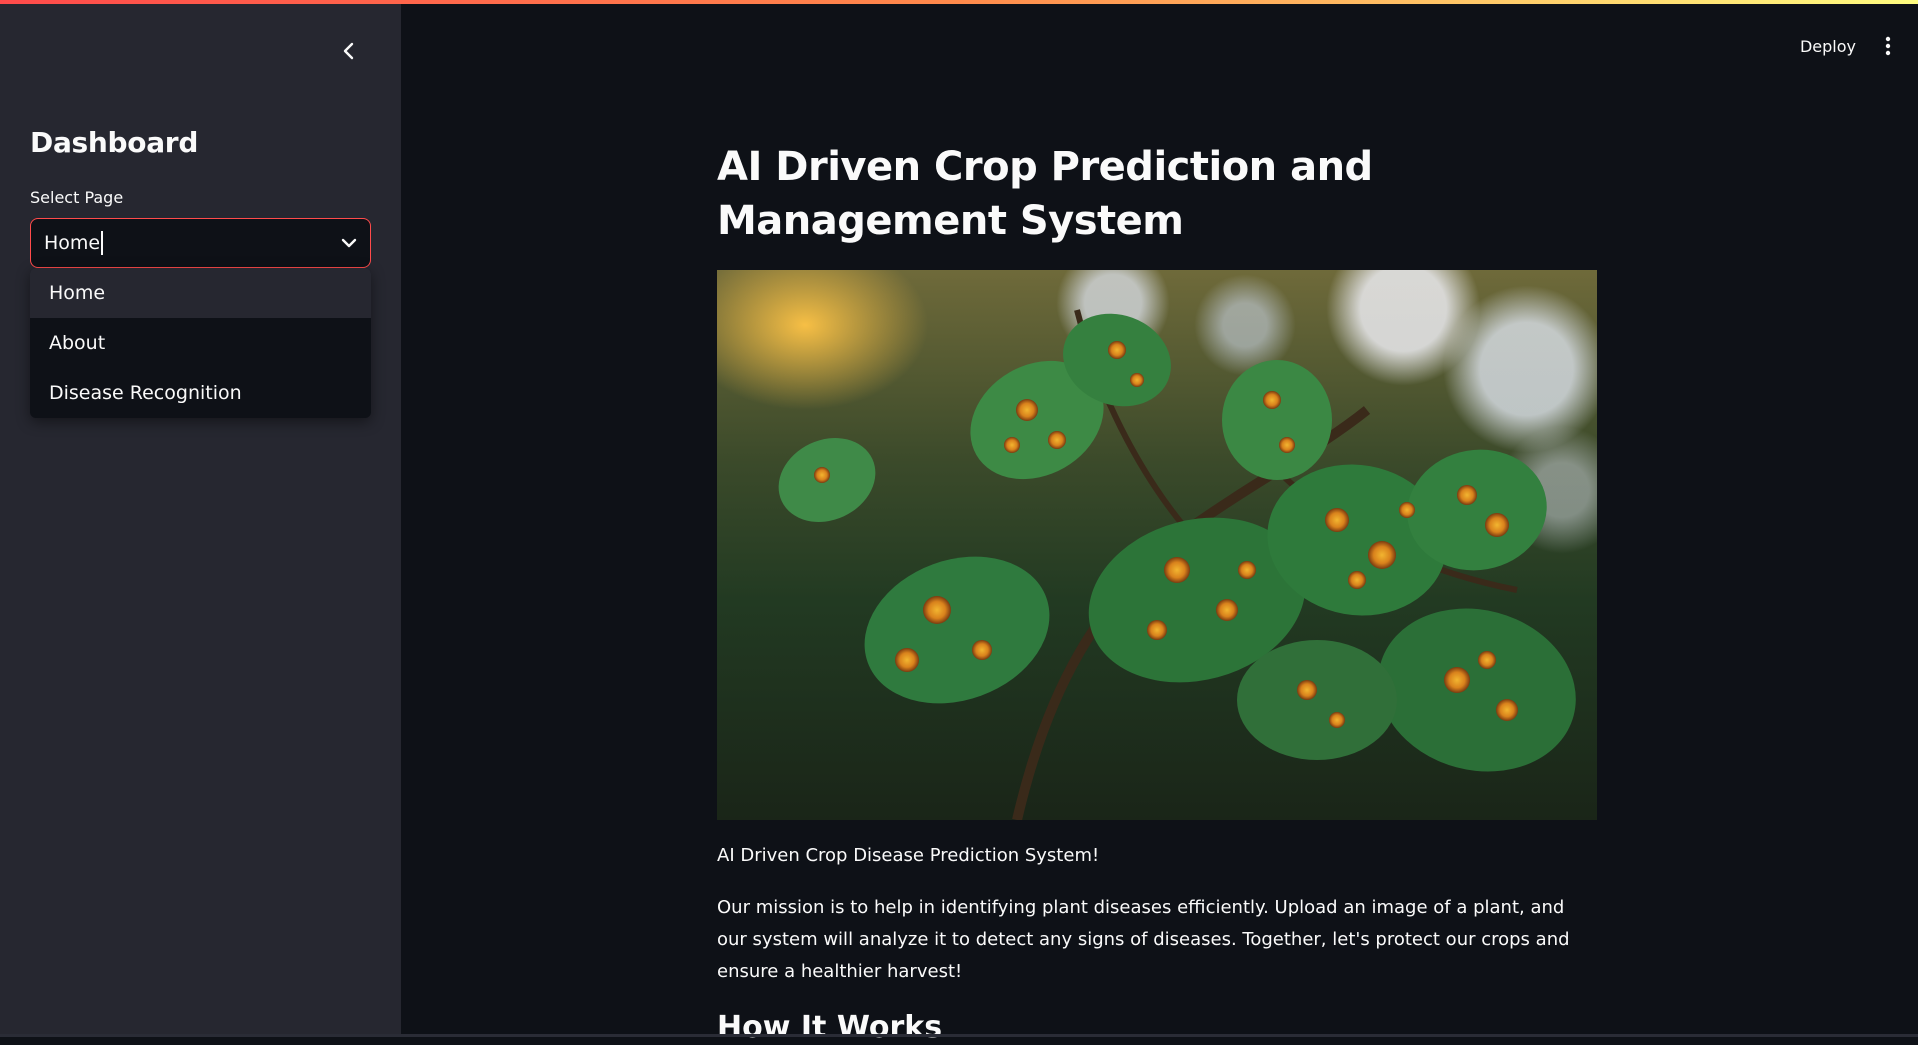 The width and height of the screenshot is (1918, 1045). What do you see at coordinates (200, 393) in the screenshot?
I see `option-disease-recognition: Disease Recognition` at bounding box center [200, 393].